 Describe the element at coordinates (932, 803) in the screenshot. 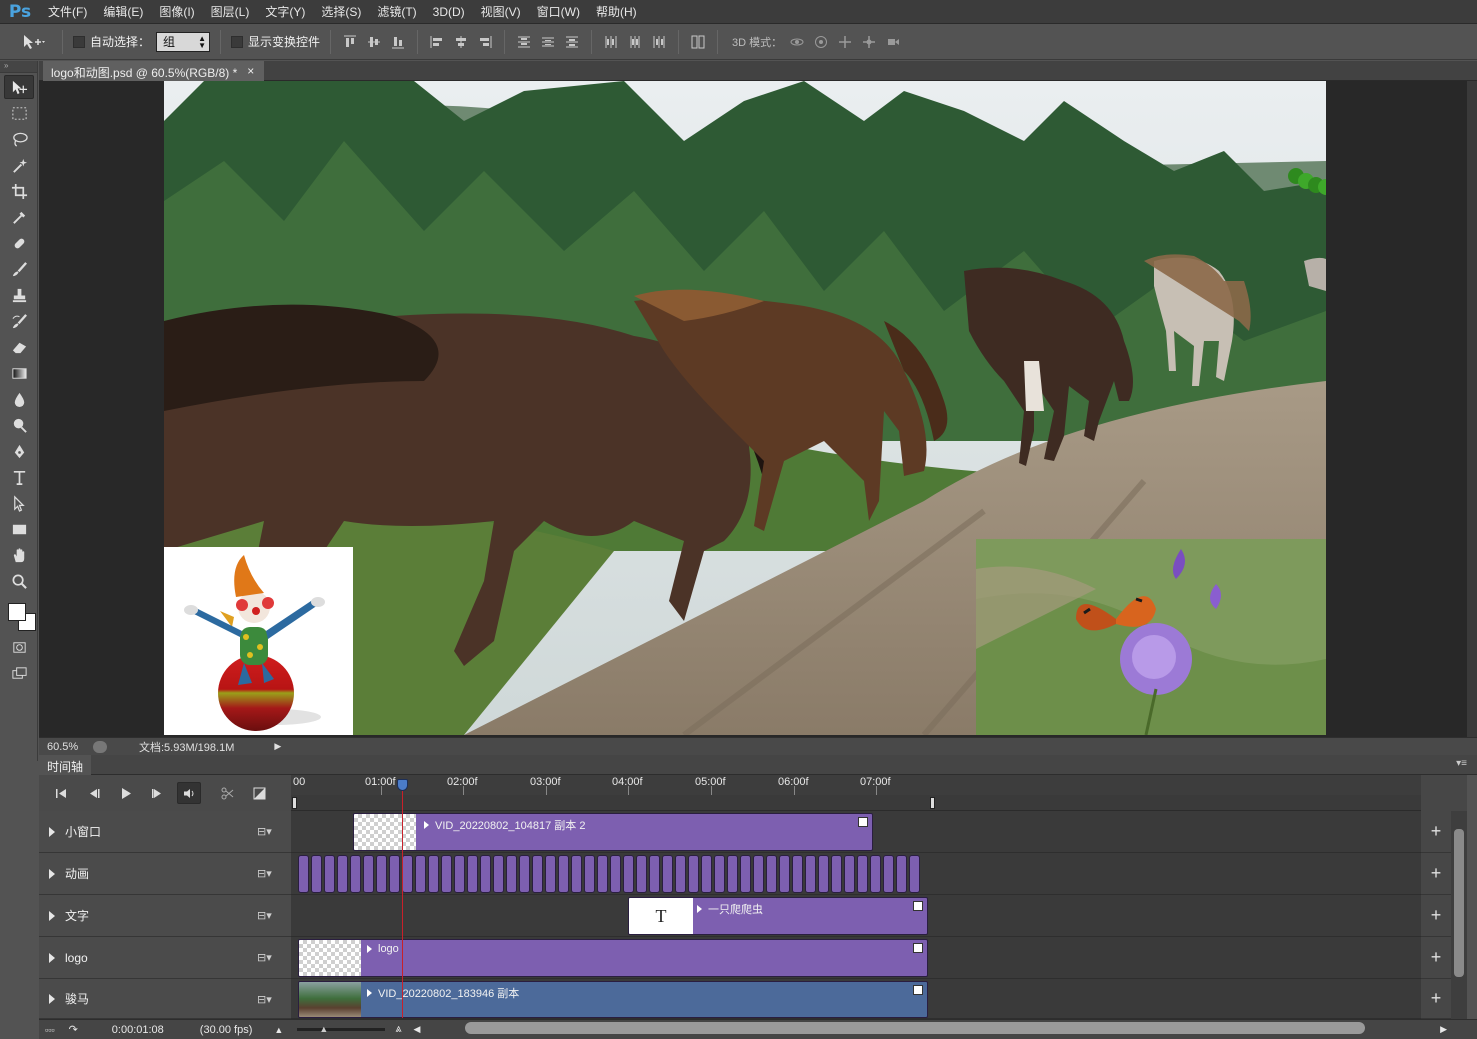

I see `work-area-end-handle` at that location.